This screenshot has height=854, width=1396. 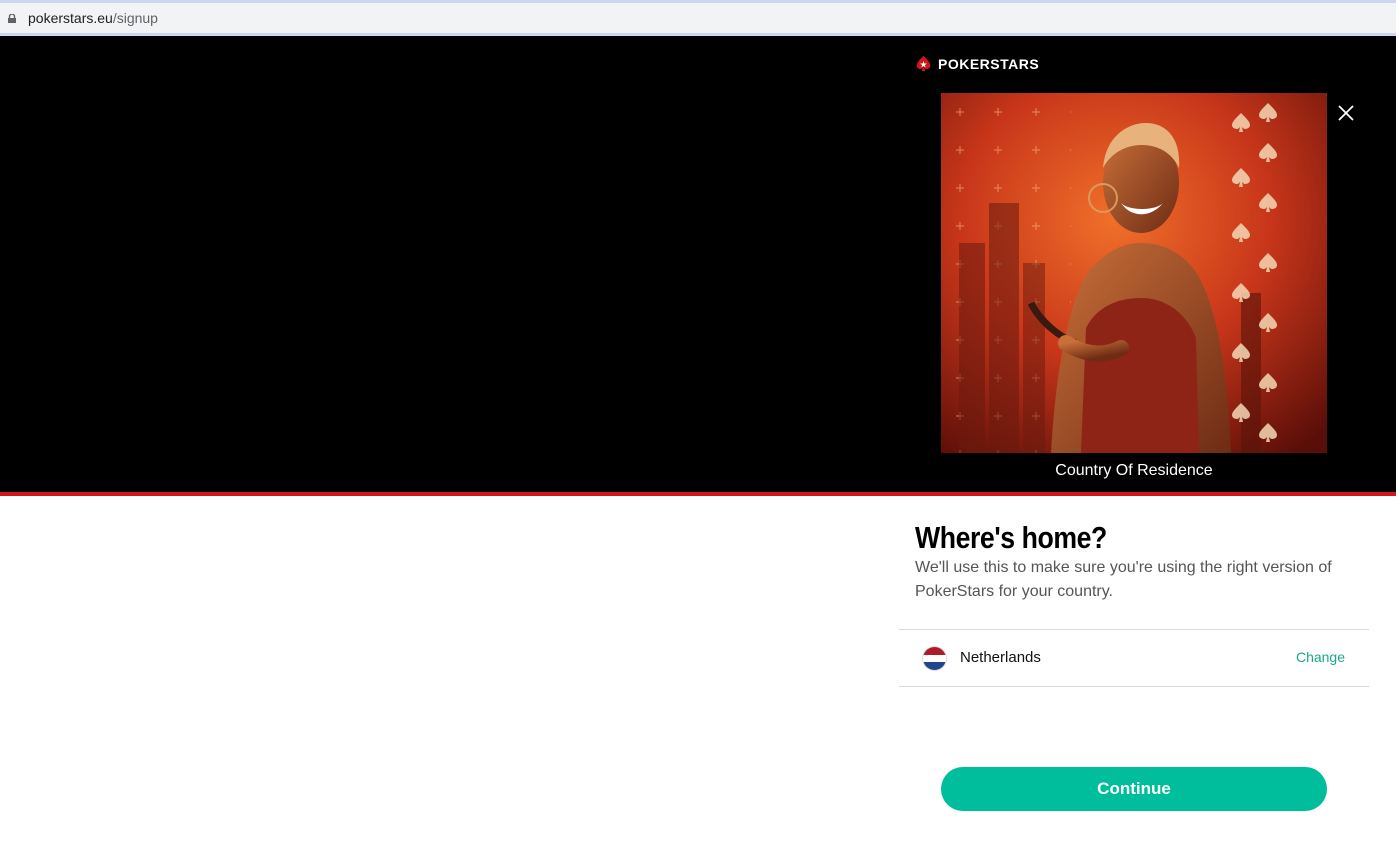 I want to click on selected-country: Netherlands, so click(x=1000, y=657).